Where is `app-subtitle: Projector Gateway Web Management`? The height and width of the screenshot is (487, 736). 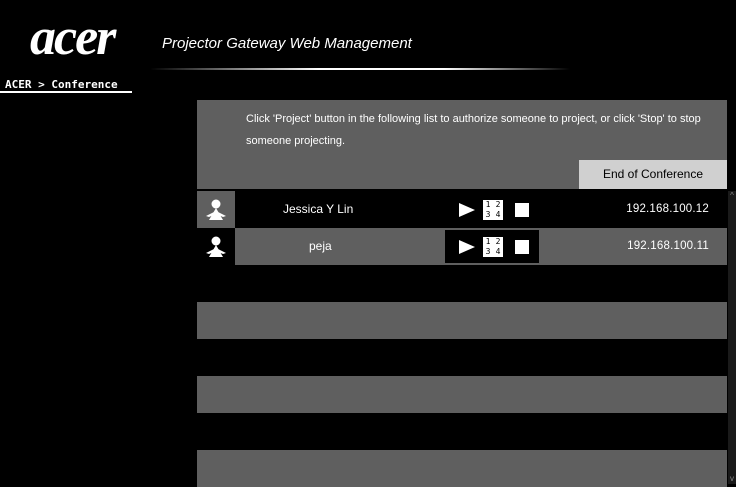
app-subtitle: Projector Gateway Web Management is located at coordinates (287, 43).